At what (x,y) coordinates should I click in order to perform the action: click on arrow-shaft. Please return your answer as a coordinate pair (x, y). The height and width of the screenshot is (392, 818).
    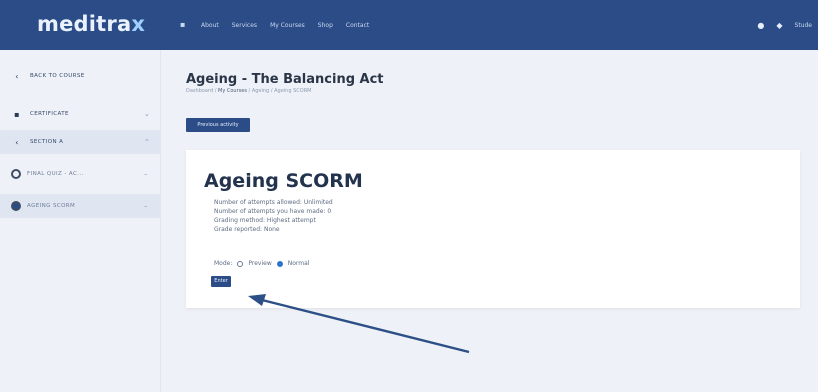
    Looking at the image, I should click on (365, 326).